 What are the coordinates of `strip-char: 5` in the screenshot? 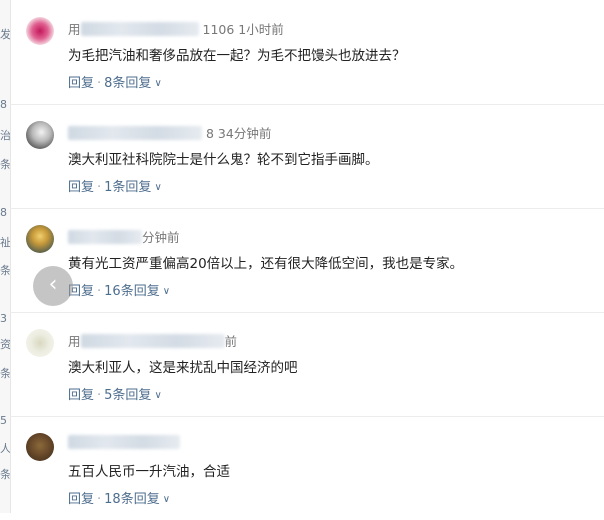 It's located at (3, 420).